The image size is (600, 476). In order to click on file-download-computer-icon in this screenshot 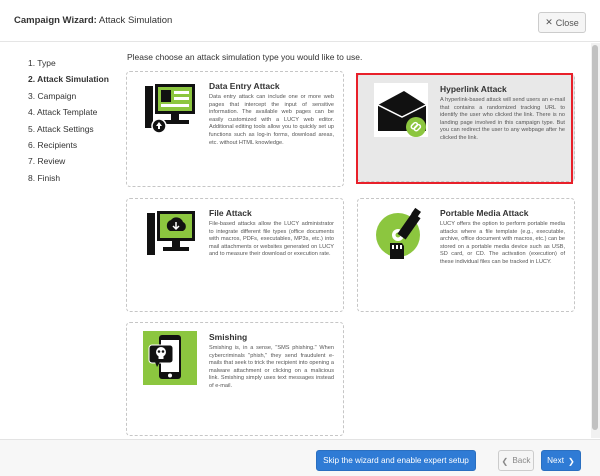, I will do `click(171, 233)`.